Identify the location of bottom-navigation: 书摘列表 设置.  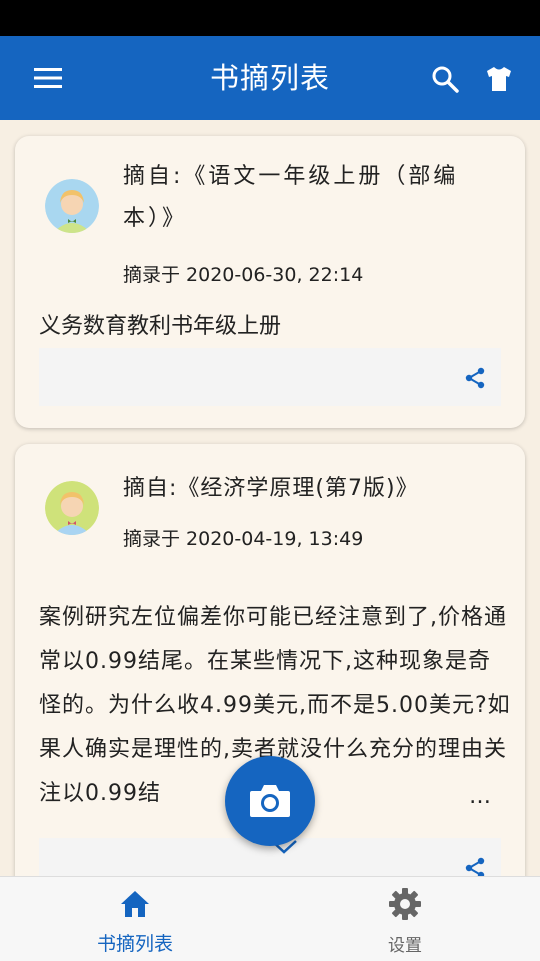
(270, 918).